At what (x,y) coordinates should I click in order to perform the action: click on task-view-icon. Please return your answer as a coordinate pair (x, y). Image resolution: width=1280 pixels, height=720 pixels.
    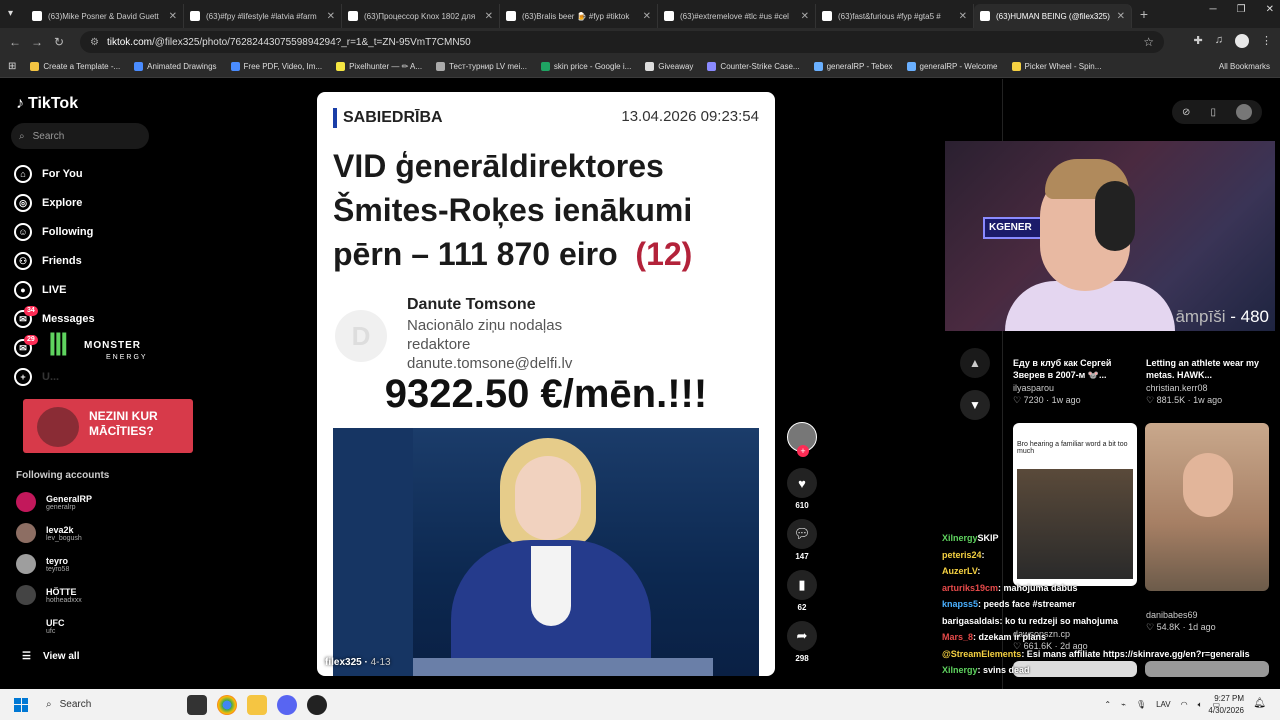
    Looking at the image, I should click on (197, 704).